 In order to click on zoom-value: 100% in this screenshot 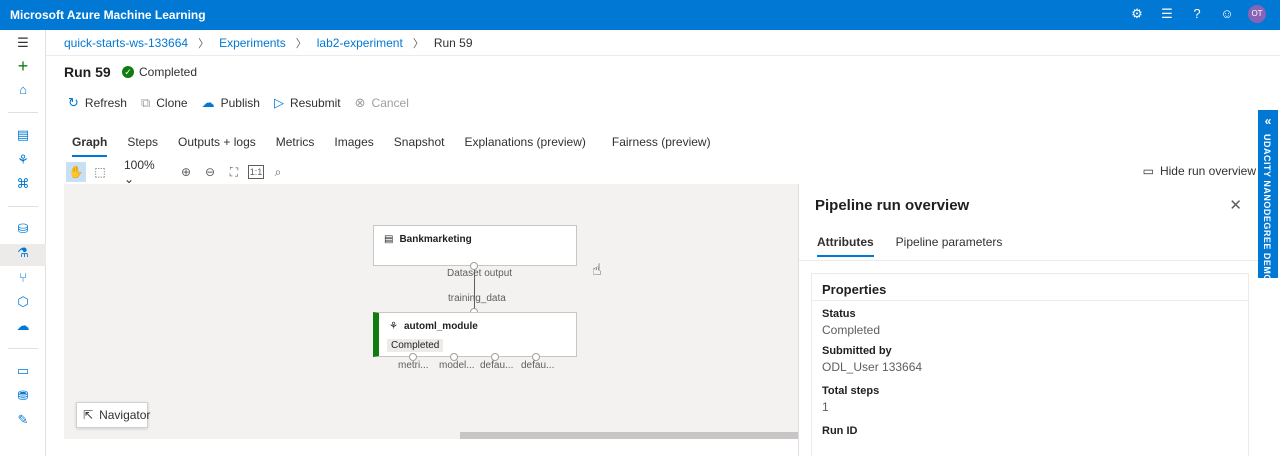, I will do `click(139, 165)`.